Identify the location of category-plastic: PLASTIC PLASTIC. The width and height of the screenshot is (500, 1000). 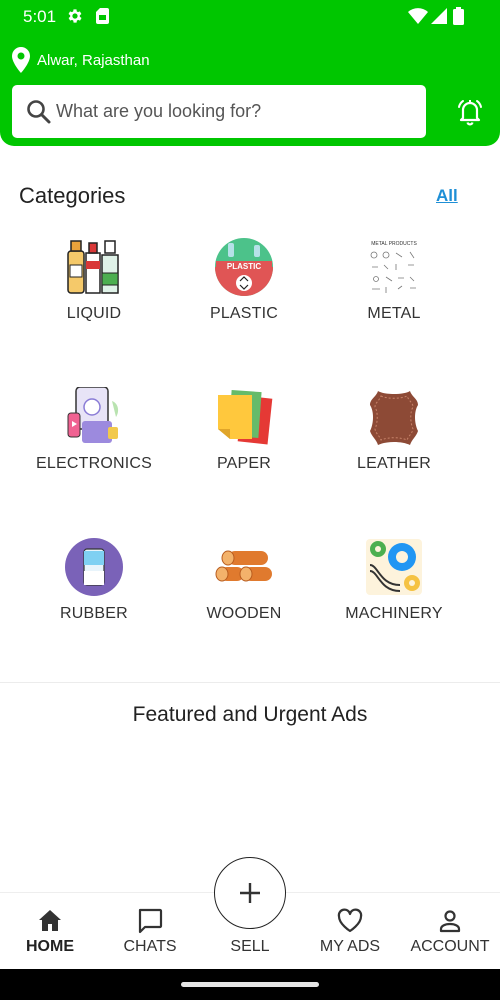
(244, 292).